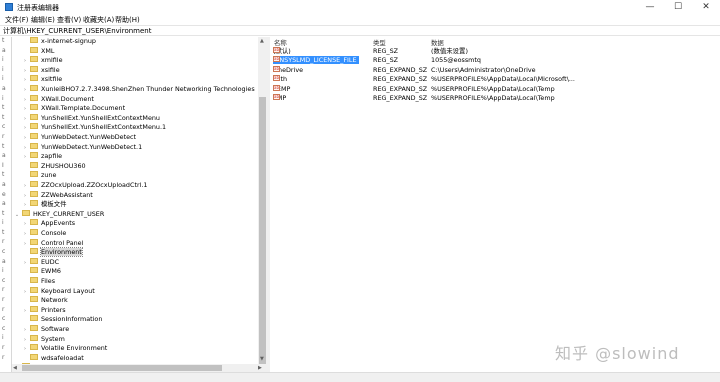  I want to click on value-row: ab (默认) REG_SZ (数值未设置), so click(495, 51).